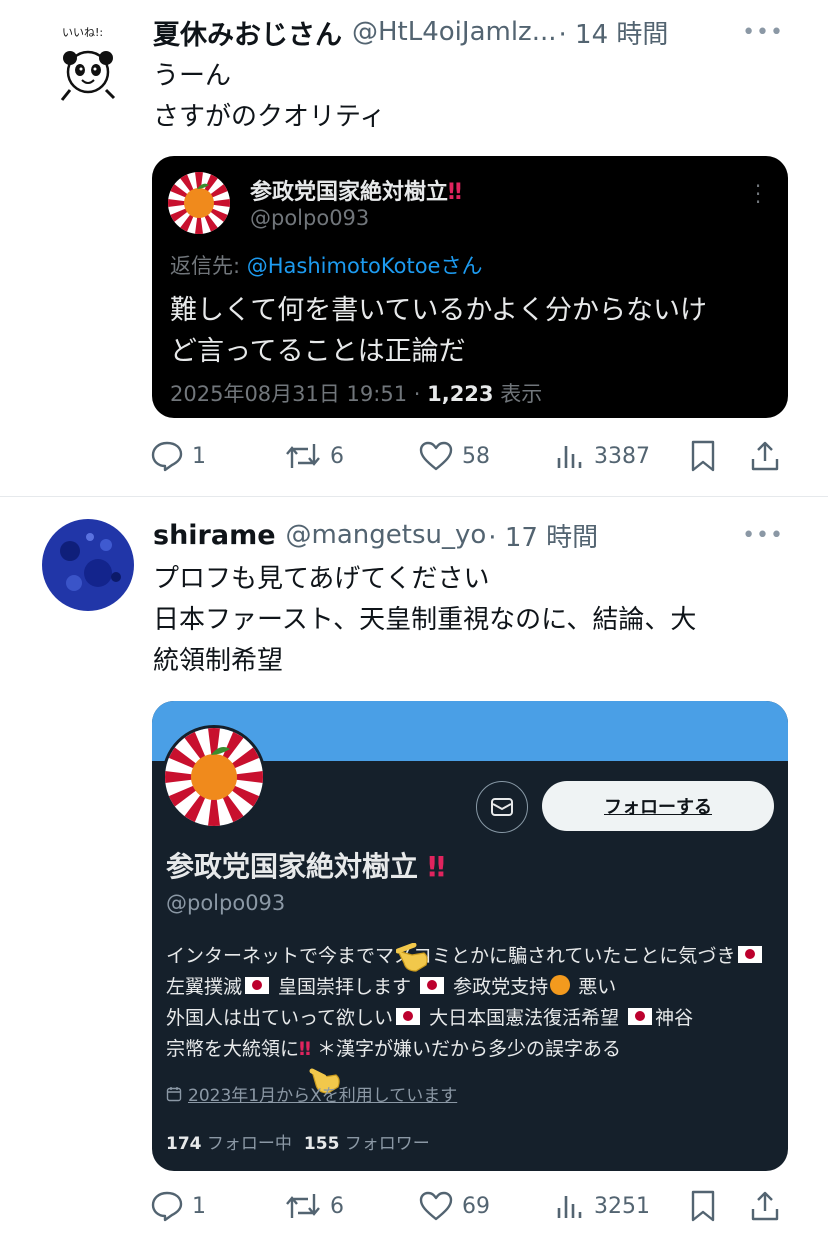 The height and width of the screenshot is (1247, 828). I want to click on repost-icon, so click(303, 1206).